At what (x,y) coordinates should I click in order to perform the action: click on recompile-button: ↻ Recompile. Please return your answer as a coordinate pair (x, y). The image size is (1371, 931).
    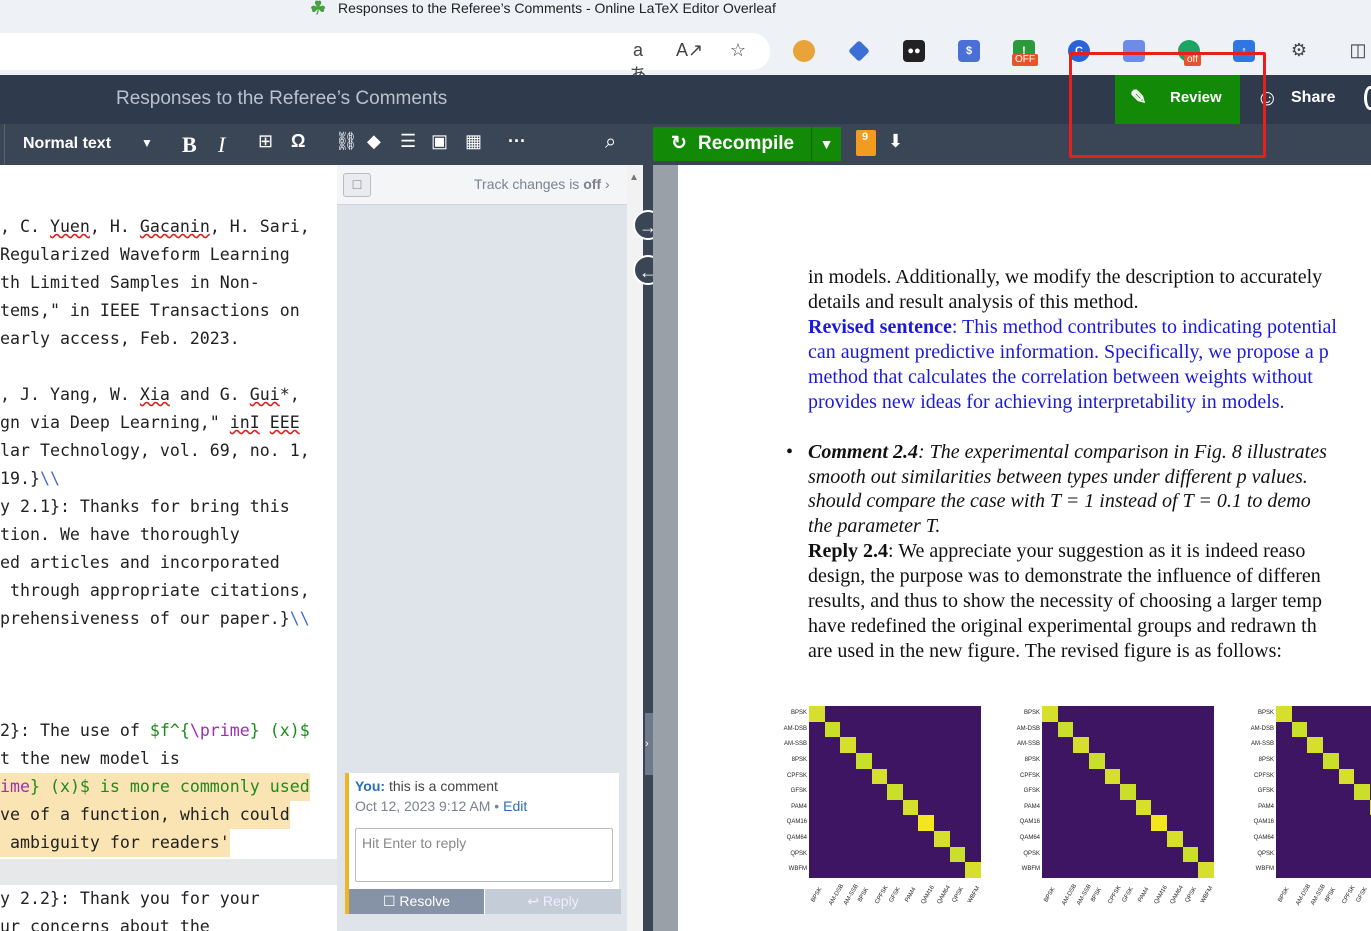
    Looking at the image, I should click on (732, 144).